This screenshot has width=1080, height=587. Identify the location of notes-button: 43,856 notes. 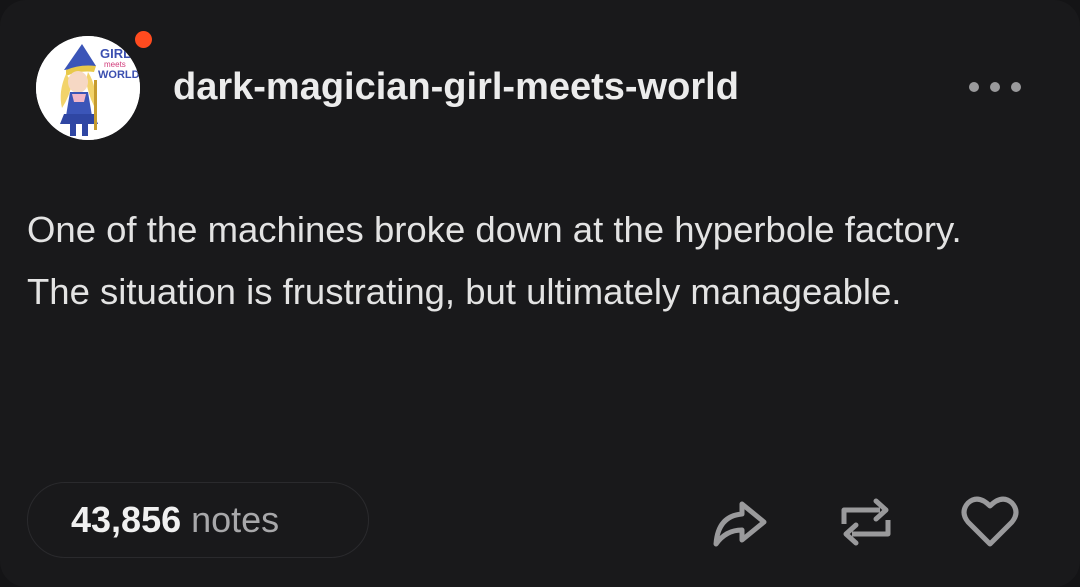
(198, 520).